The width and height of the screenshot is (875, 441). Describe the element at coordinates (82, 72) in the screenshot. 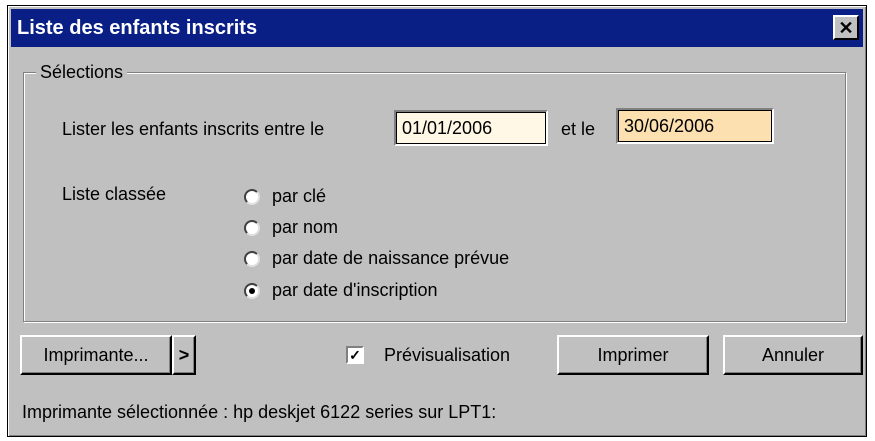

I see `selections-legend: Sélections` at that location.